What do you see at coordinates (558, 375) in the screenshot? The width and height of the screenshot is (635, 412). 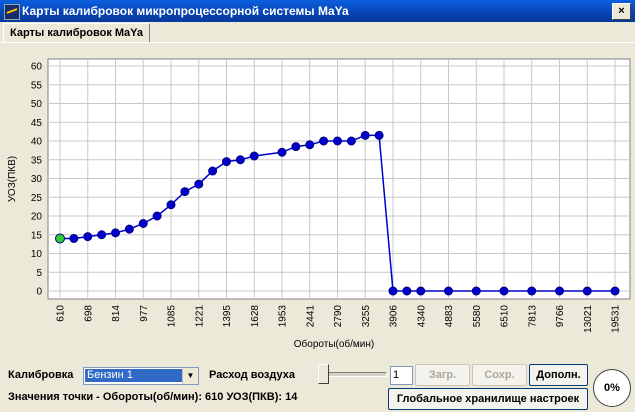 I see `extra-button: Дополн.` at bounding box center [558, 375].